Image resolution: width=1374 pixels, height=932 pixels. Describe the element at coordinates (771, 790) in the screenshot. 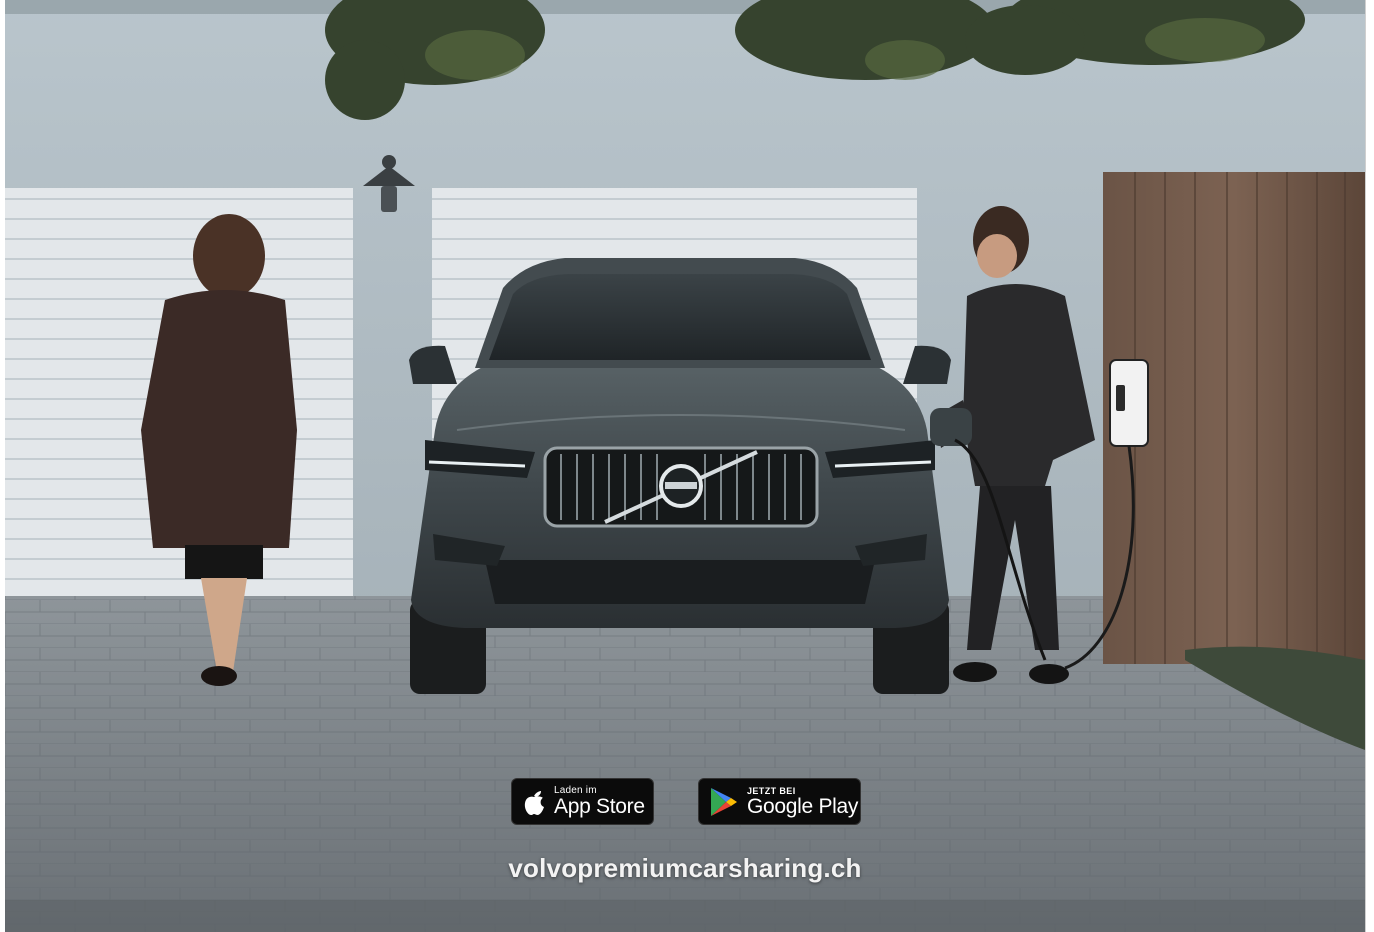

I see `google-play-small-text: JETZT BEI` at that location.